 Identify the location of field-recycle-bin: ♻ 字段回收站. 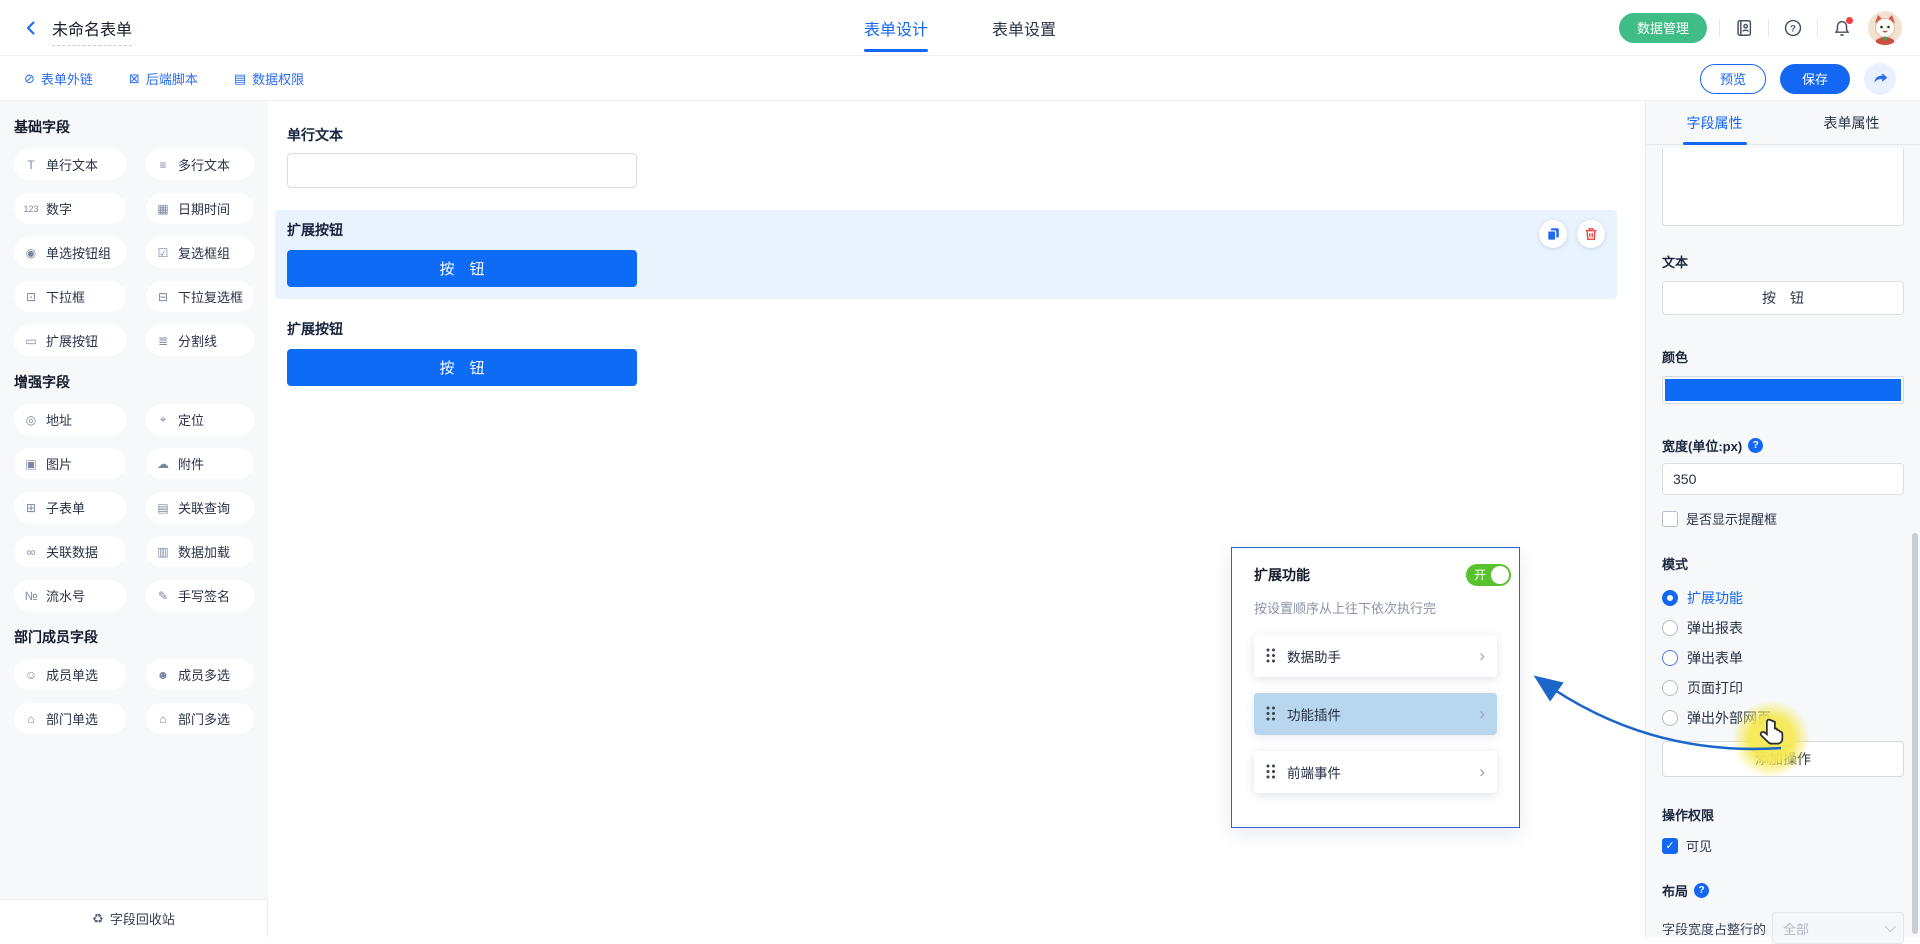
(134, 918).